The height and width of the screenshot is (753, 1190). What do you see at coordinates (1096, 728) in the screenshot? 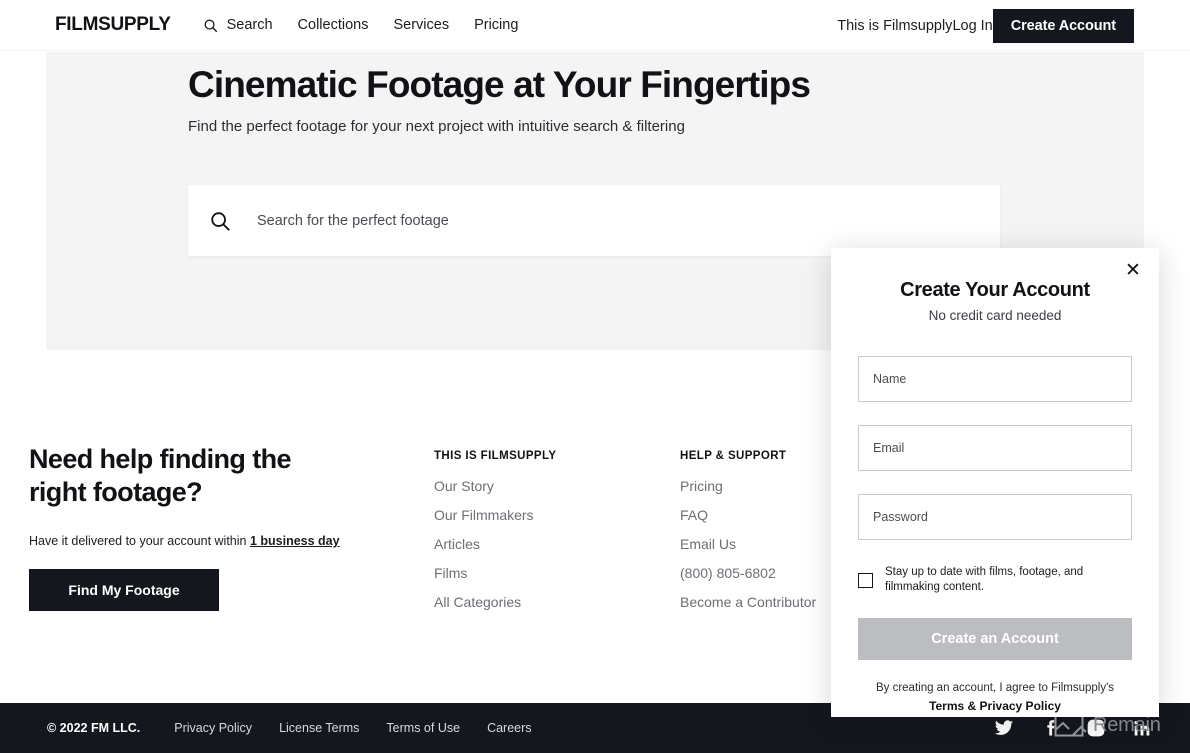
I see `instagram-icon` at bounding box center [1096, 728].